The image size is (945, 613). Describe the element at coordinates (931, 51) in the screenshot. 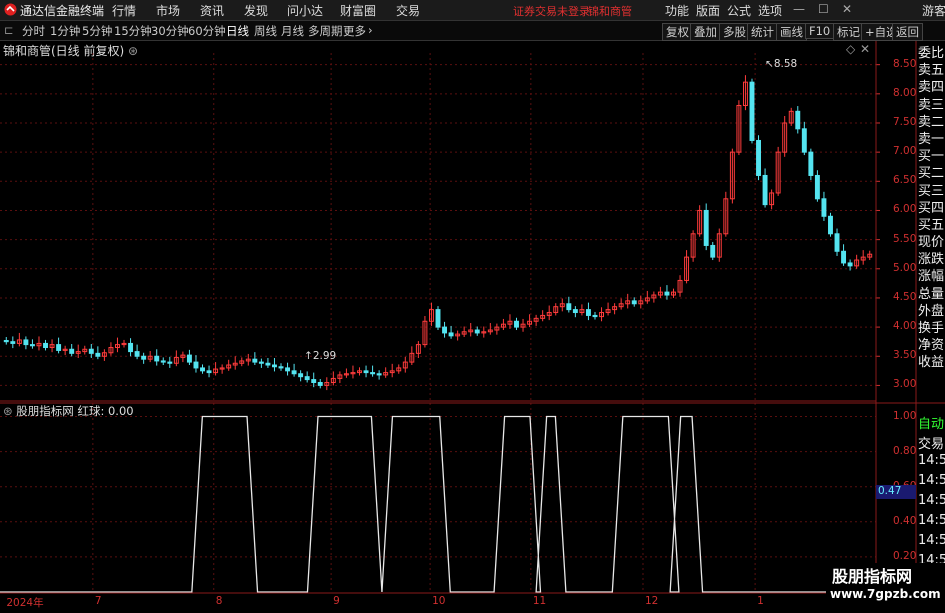

I see `sidebar-quote-label: 委比` at that location.